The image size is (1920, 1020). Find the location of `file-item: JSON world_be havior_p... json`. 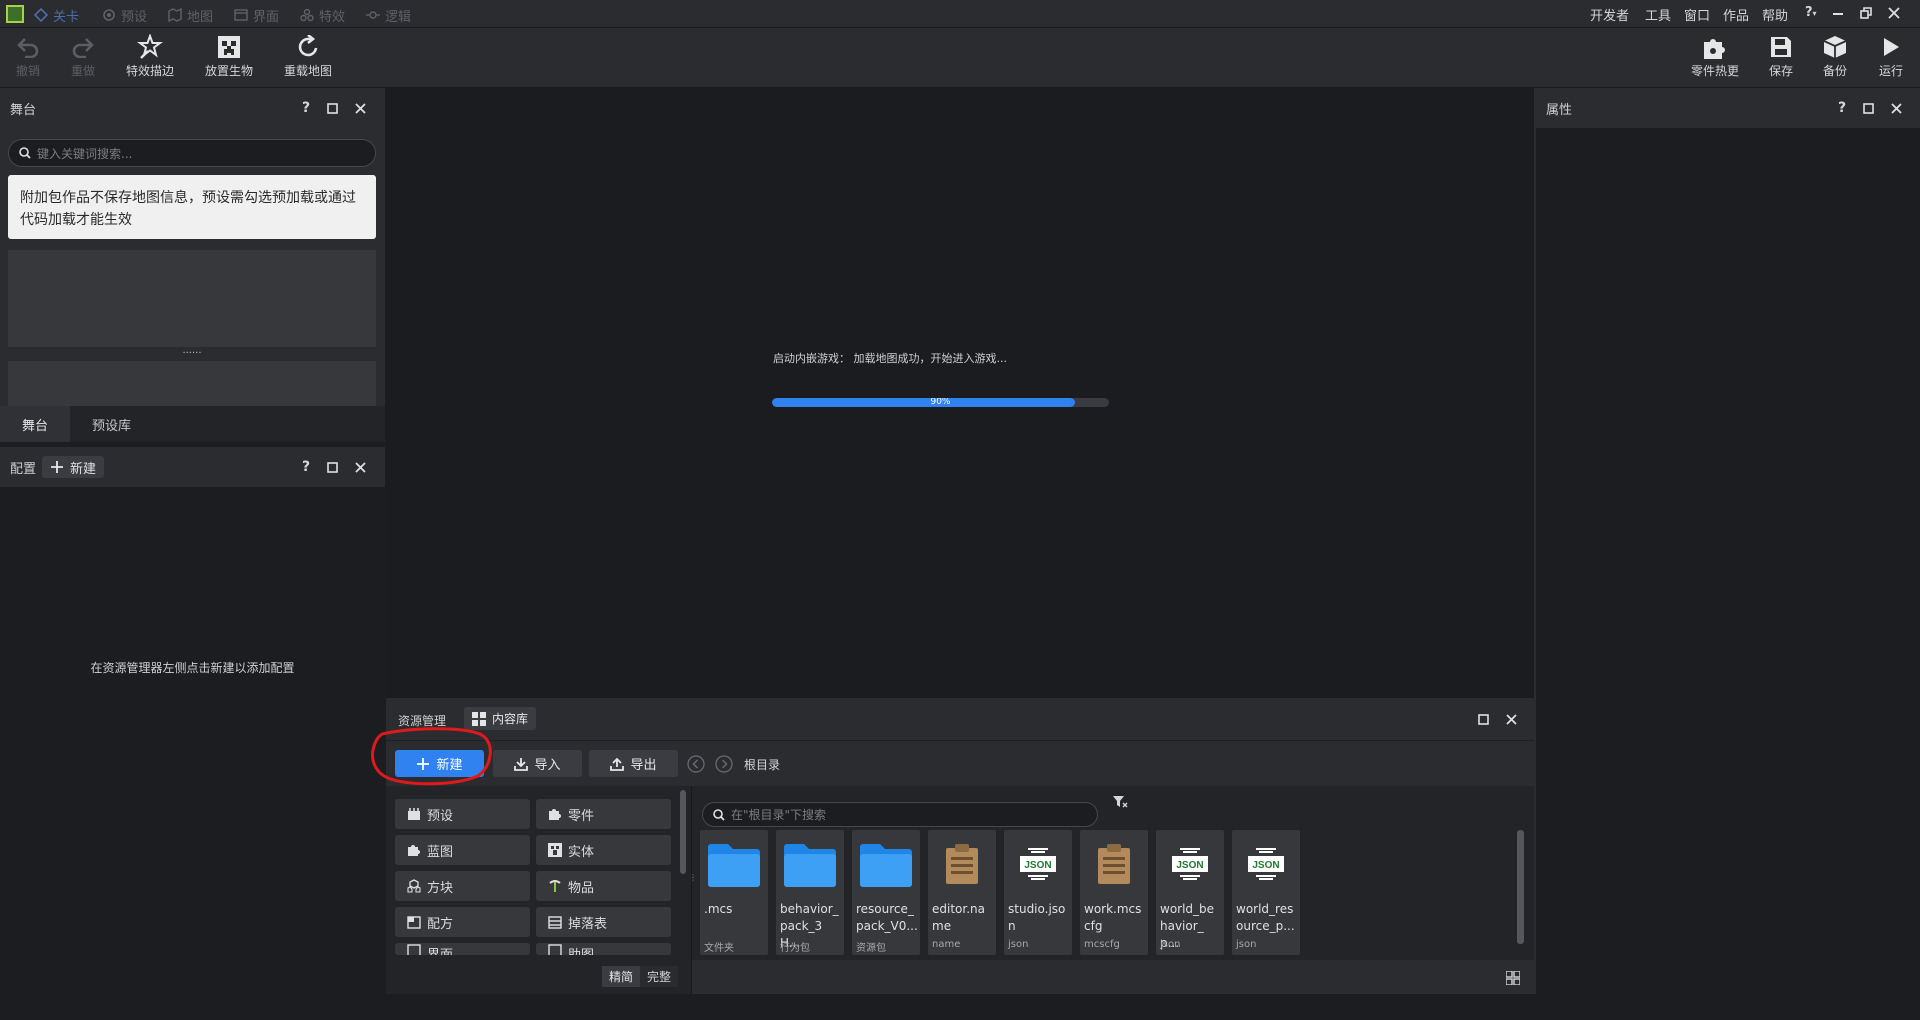

file-item: JSON world_be havior_p... json is located at coordinates (1190, 892).